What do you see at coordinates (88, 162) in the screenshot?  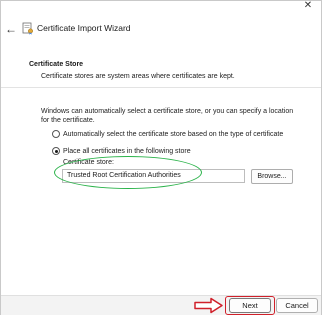 I see `certificate-store-label: Certificate store:` at bounding box center [88, 162].